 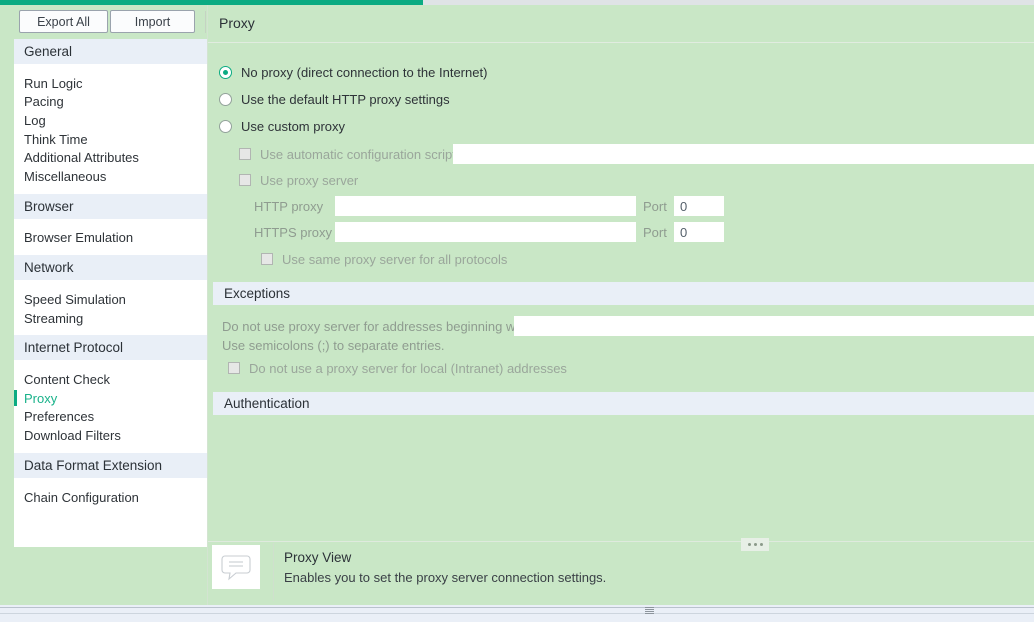 What do you see at coordinates (225, 72) in the screenshot?
I see `radio-no-proxy-indicator` at bounding box center [225, 72].